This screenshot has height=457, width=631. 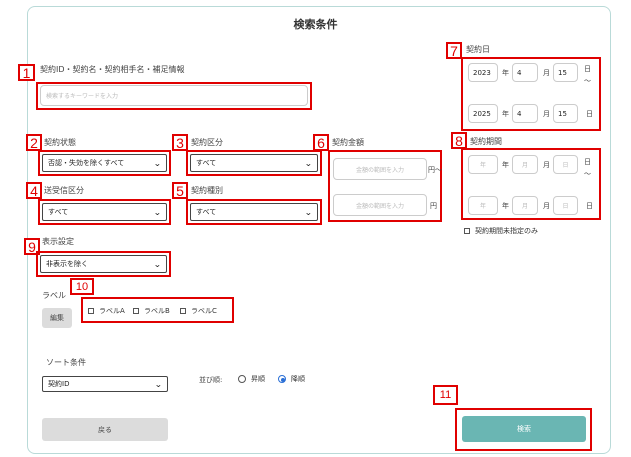 I want to click on period-from-month: 月, so click(x=525, y=164).